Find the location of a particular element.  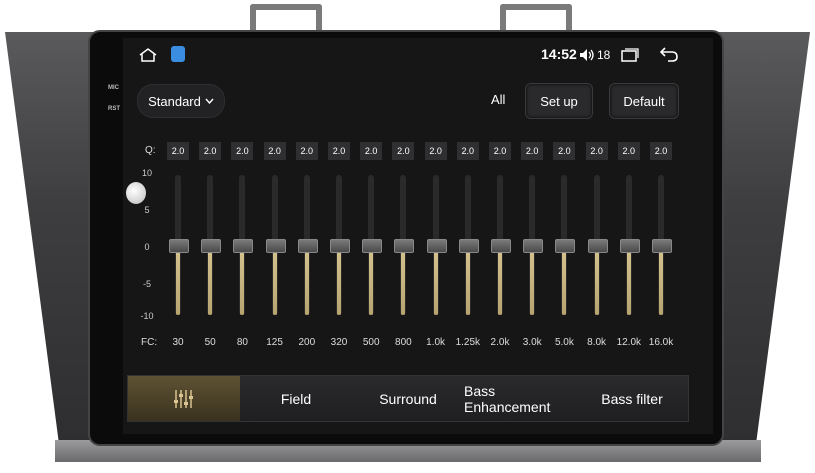

tab-equalizer is located at coordinates (184, 398).